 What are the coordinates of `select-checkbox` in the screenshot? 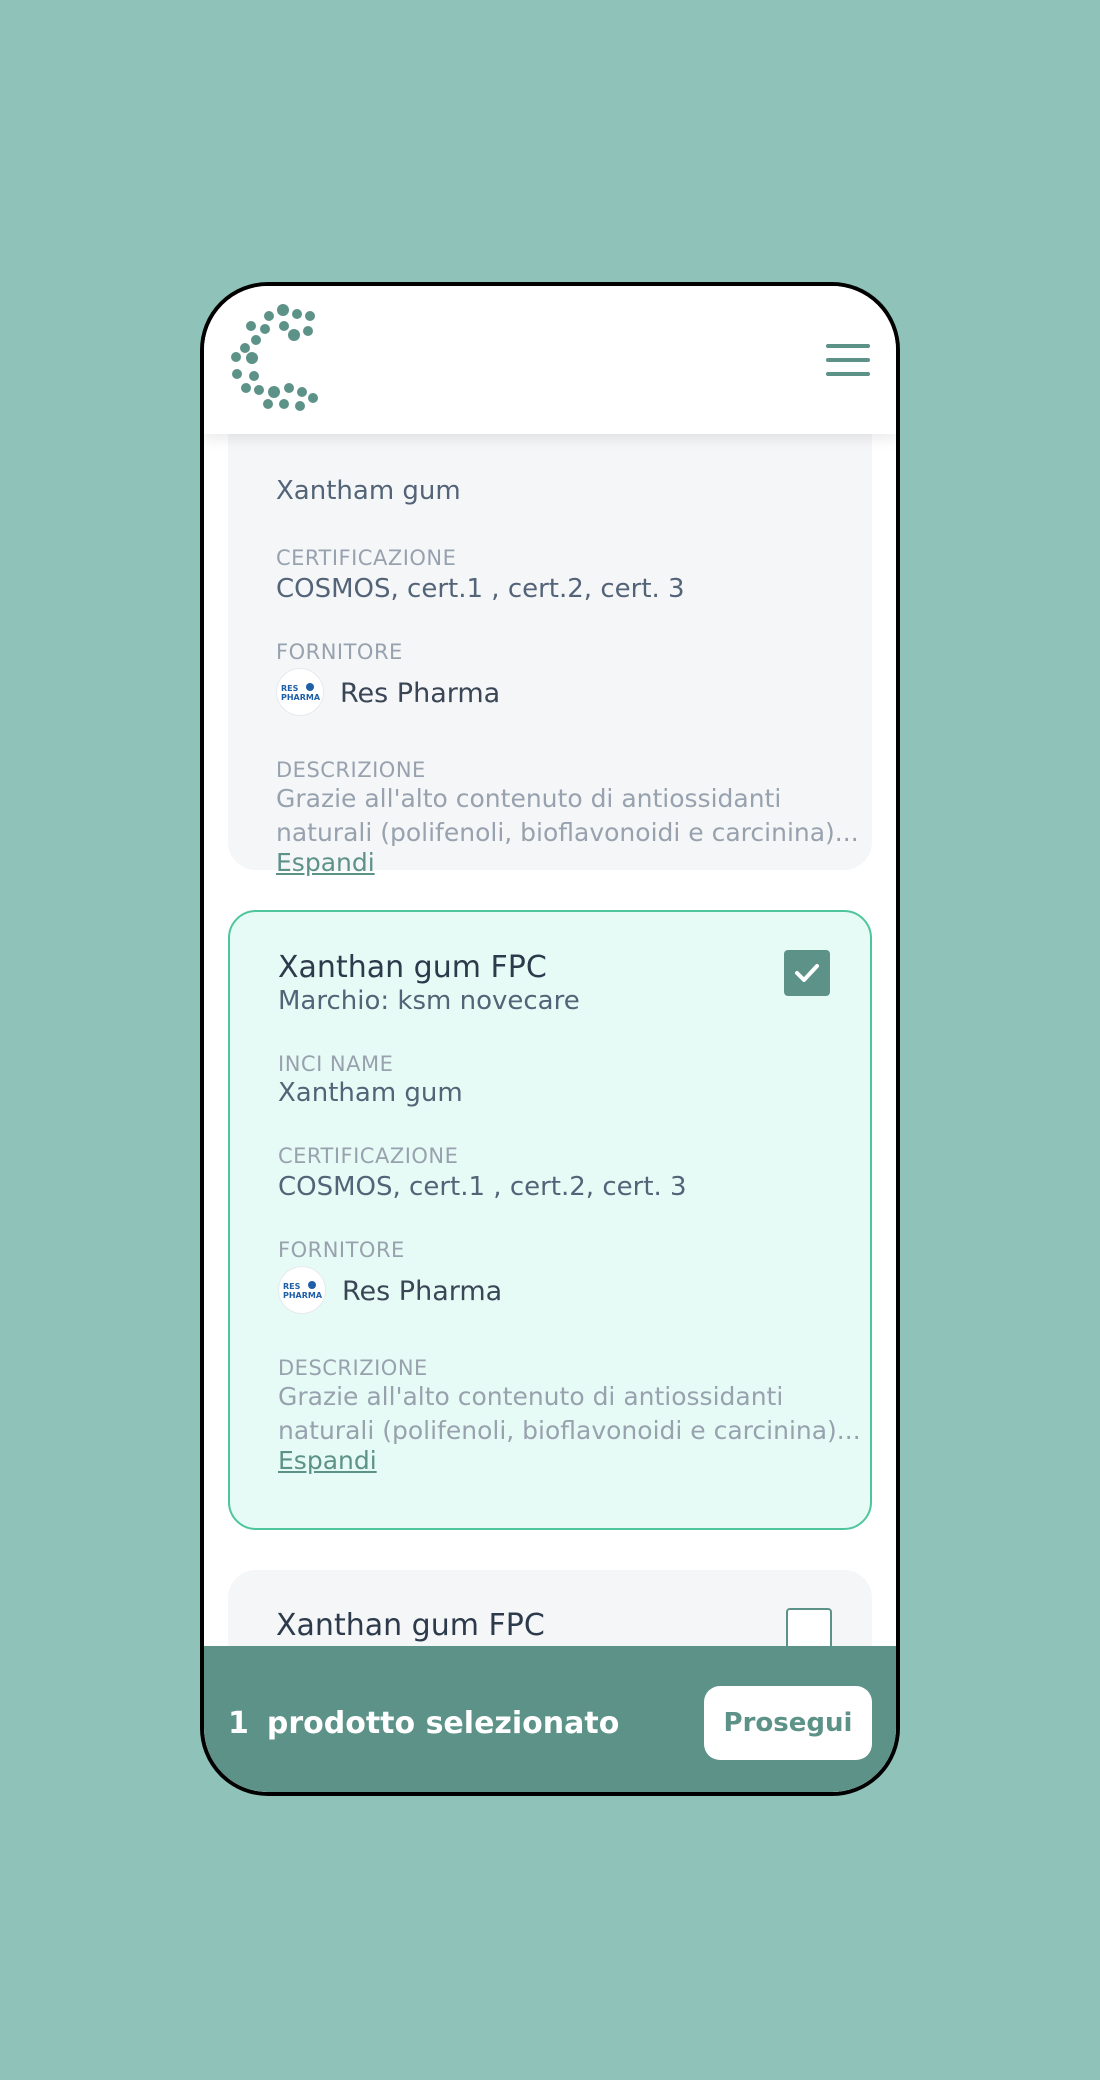 It's located at (807, 973).